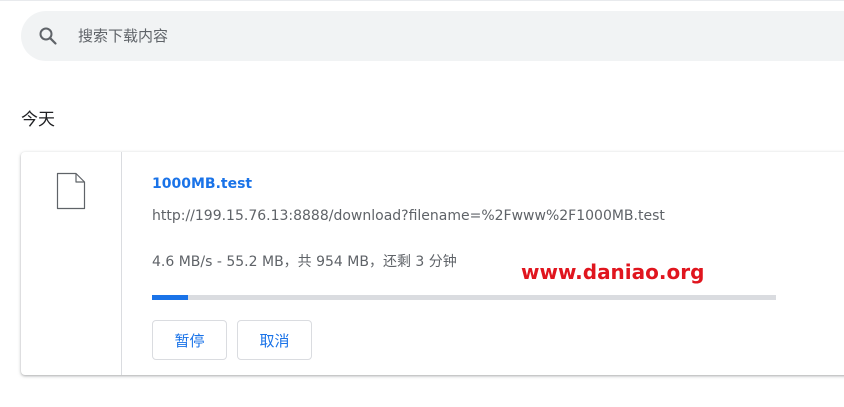 This screenshot has width=844, height=407. What do you see at coordinates (304, 262) in the screenshot?
I see `download-progress-status: 4.6 MB/s - 55.2 MB，共 954 MB，还剩 3 分钟` at bounding box center [304, 262].